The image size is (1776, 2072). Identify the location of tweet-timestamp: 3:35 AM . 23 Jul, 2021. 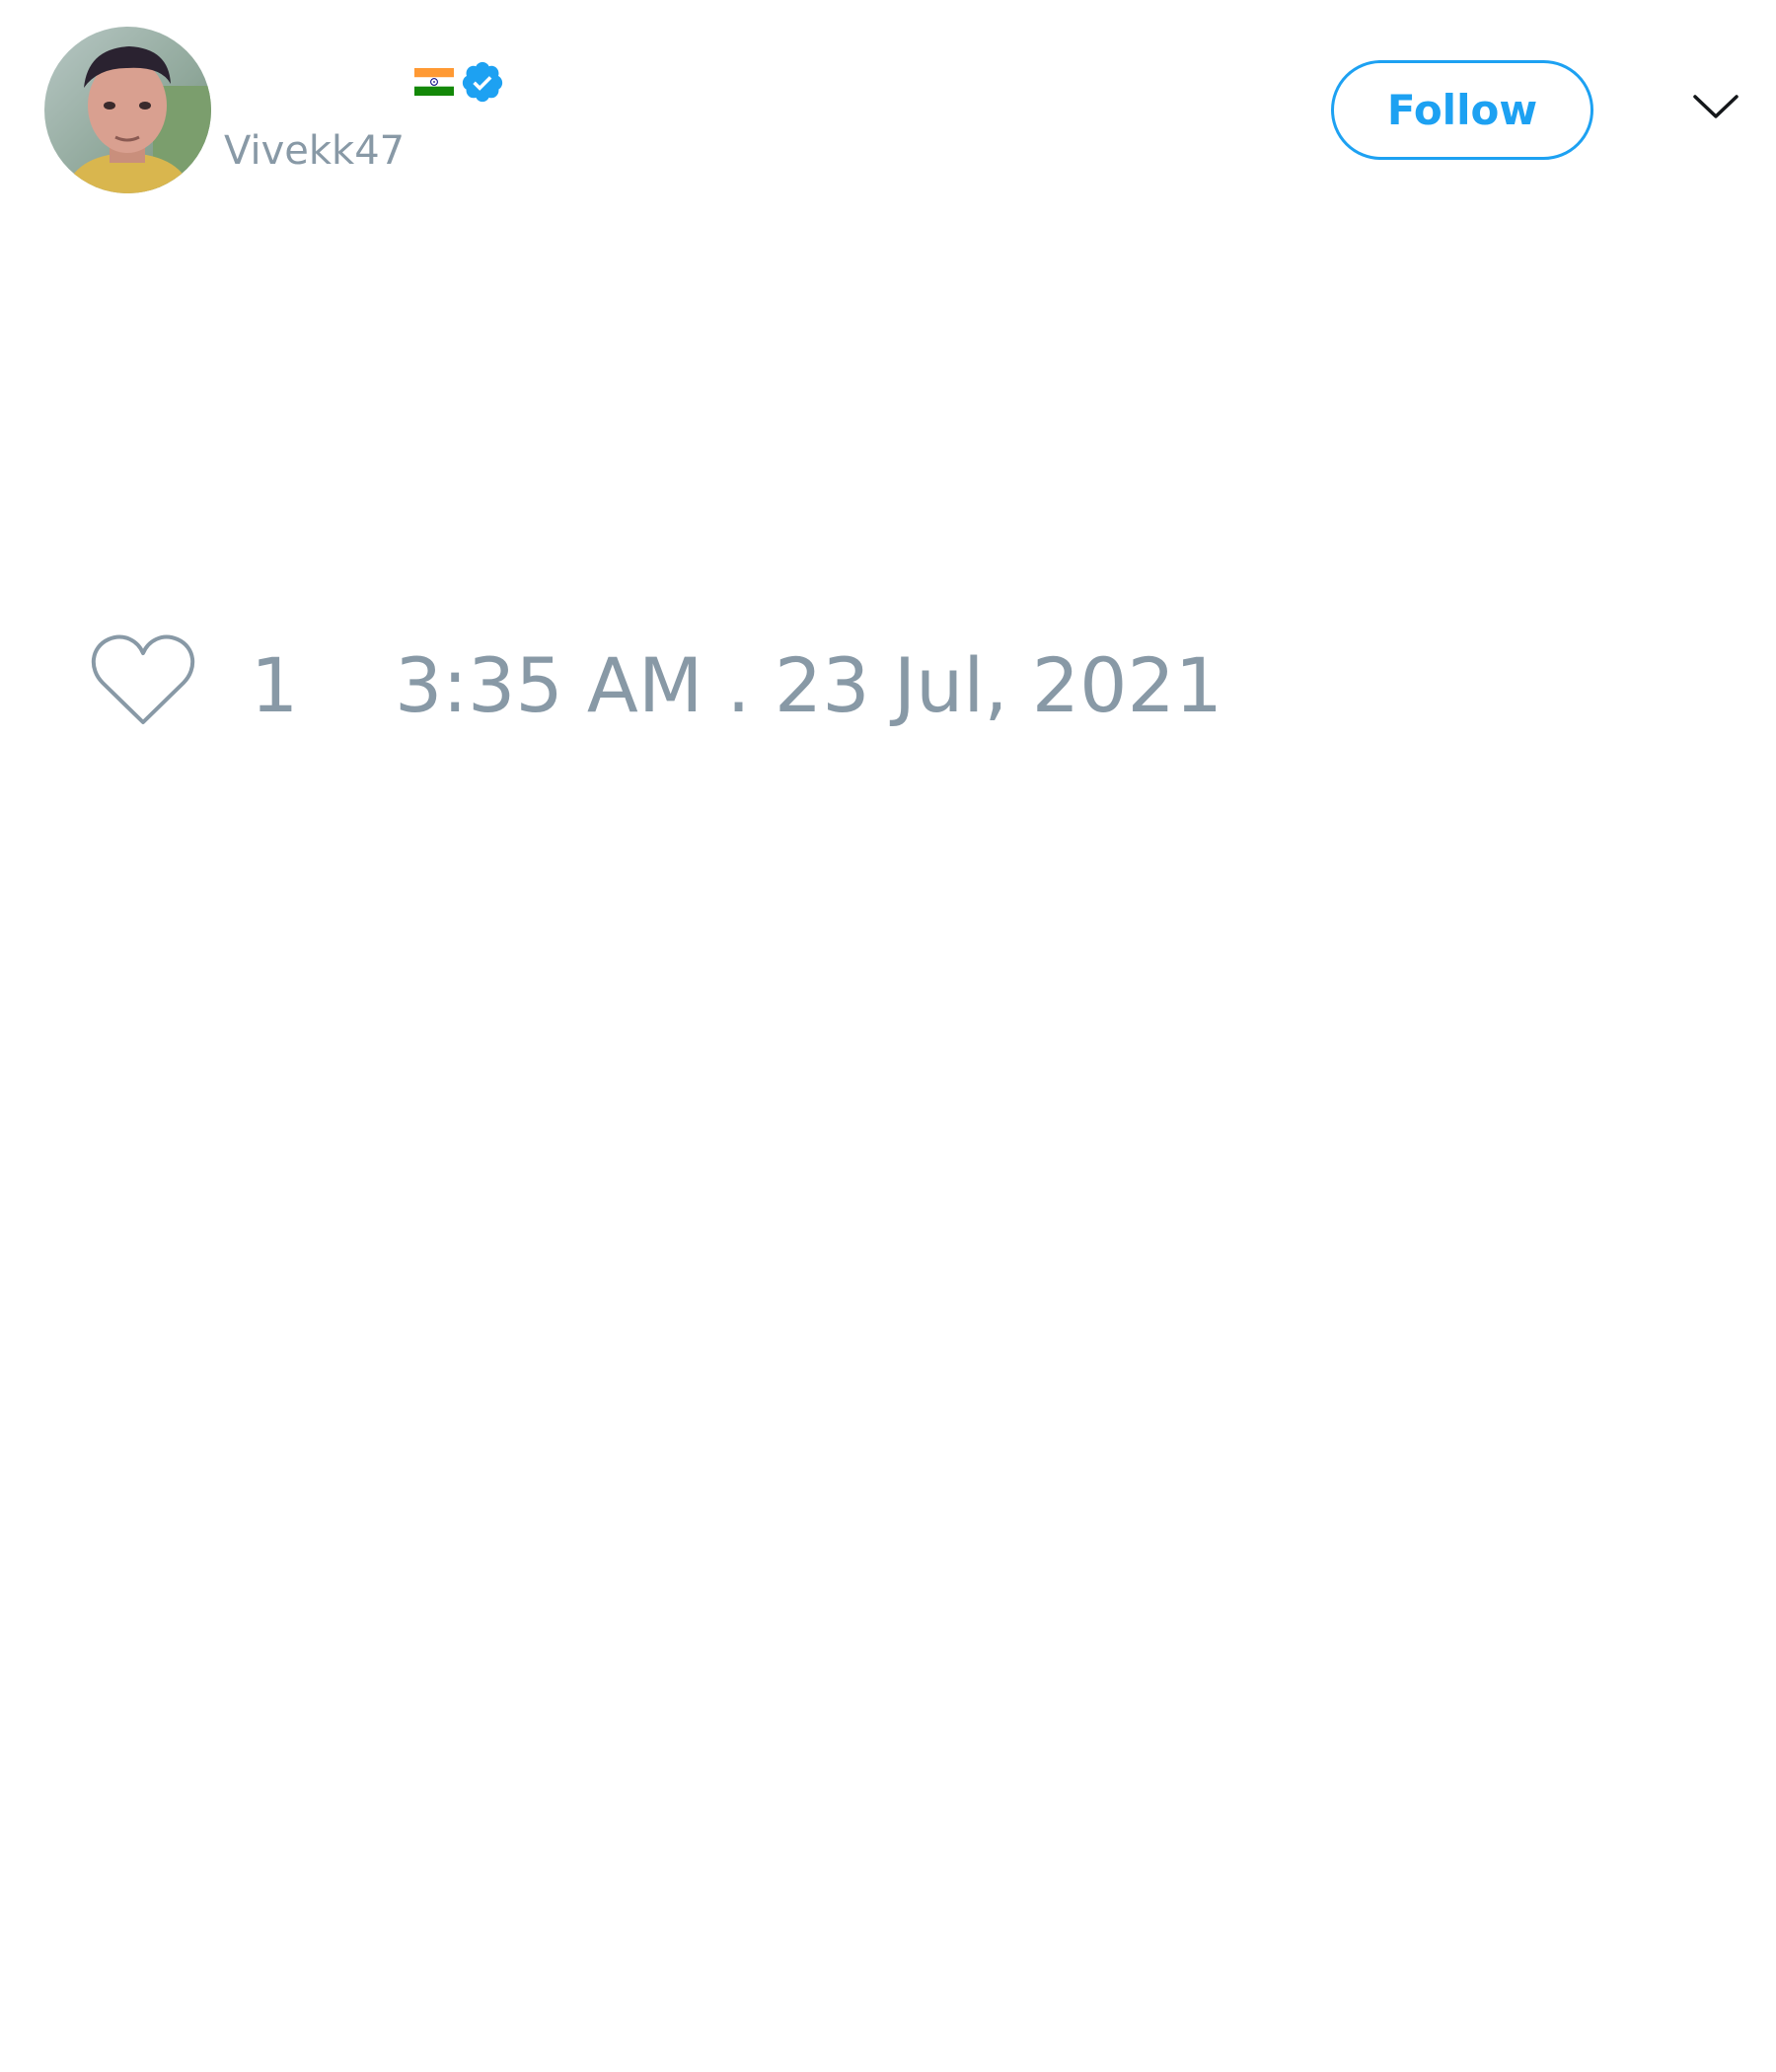
(809, 685).